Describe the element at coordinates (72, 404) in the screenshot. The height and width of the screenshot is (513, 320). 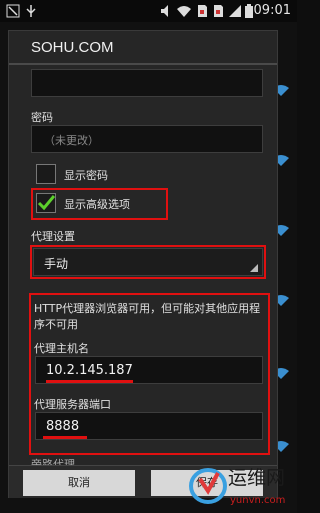
I see `proxy-port-label: 代理服务器端口` at that location.